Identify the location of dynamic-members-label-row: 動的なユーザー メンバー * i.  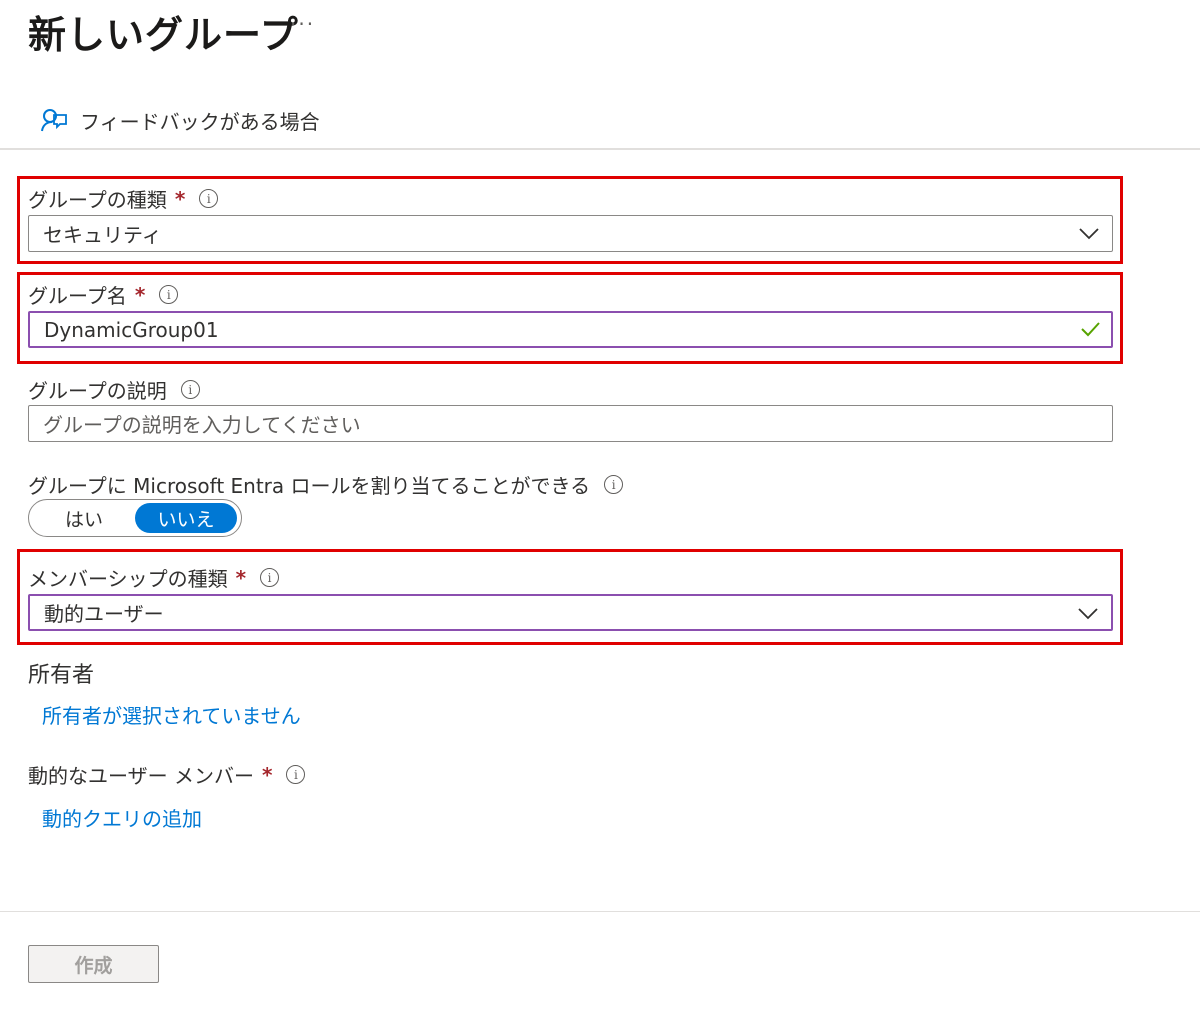
(167, 774).